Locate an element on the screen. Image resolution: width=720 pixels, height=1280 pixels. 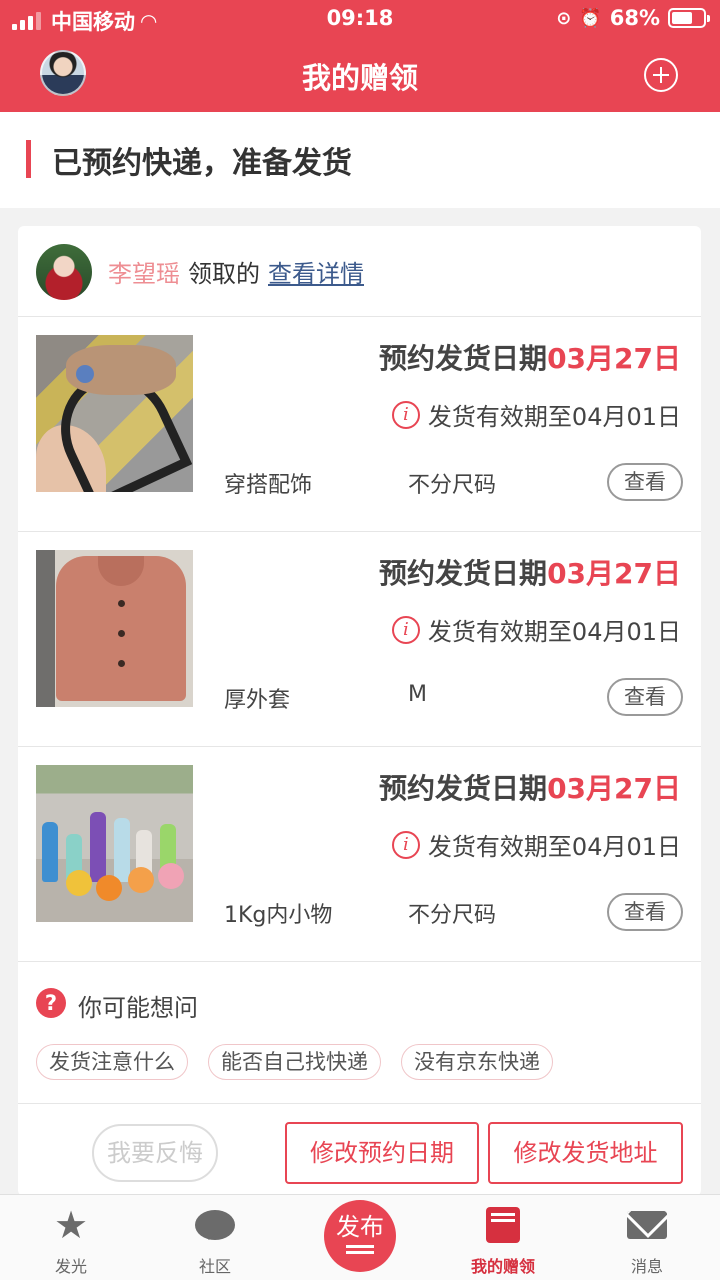
claimer-action: 领取的 is located at coordinates (224, 274).